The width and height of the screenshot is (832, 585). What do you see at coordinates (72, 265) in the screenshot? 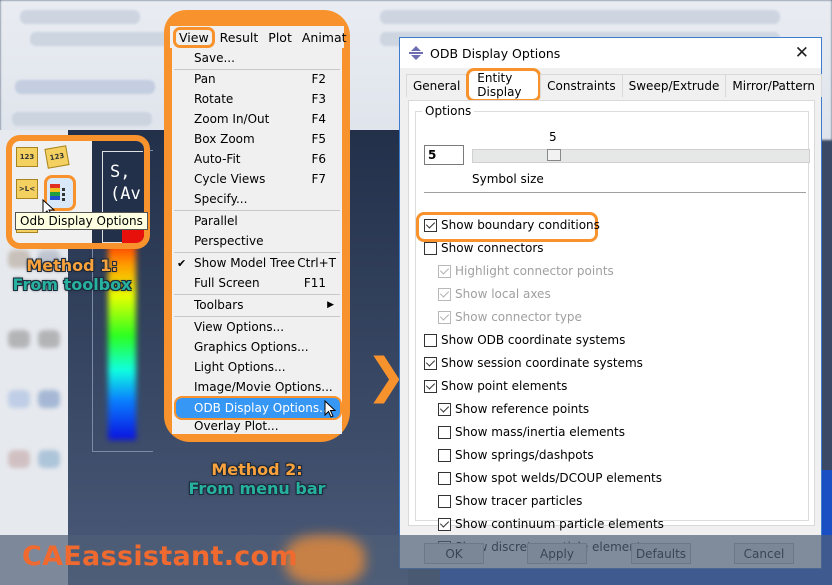
I see `method1-title: Method 1:` at bounding box center [72, 265].